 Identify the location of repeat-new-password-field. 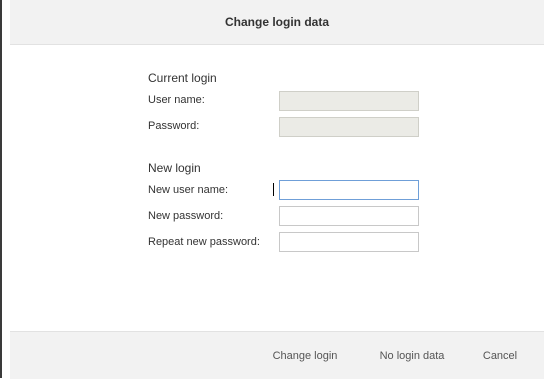
(349, 242).